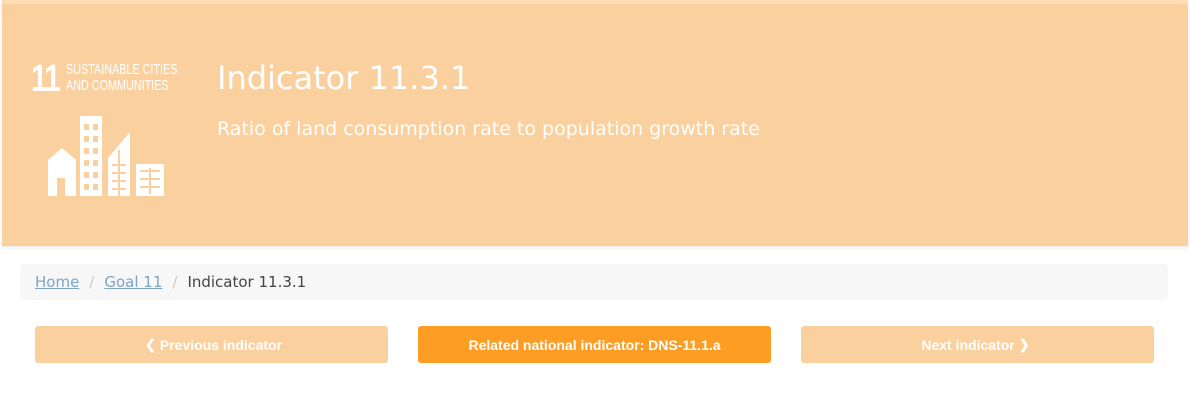  What do you see at coordinates (106, 156) in the screenshot?
I see `city-buildings-icon` at bounding box center [106, 156].